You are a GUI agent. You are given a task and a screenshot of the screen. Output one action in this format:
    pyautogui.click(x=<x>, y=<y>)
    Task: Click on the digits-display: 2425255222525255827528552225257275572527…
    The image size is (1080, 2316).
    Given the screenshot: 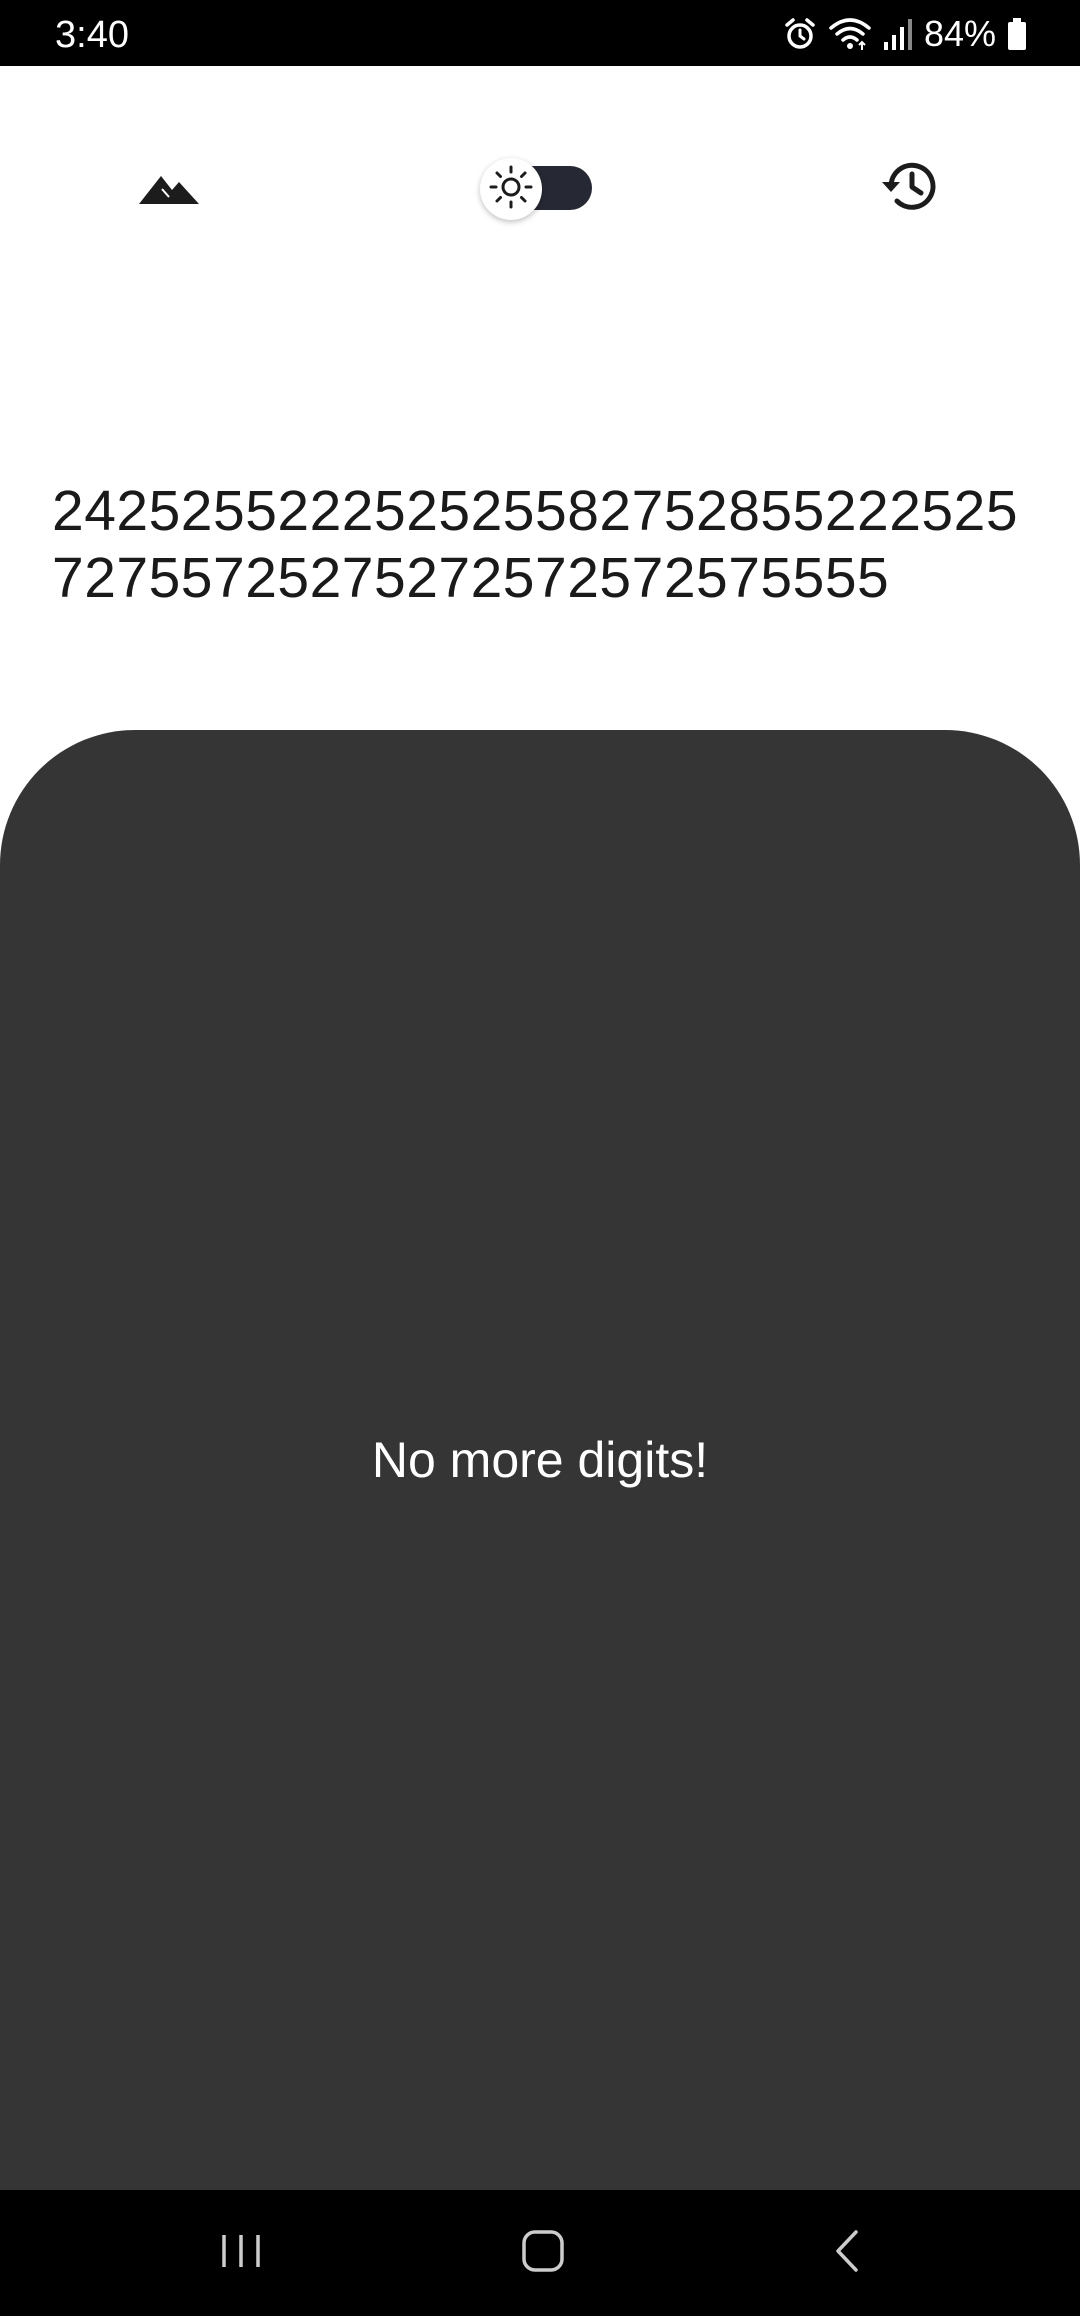 What is the action you would take?
    pyautogui.click(x=535, y=544)
    